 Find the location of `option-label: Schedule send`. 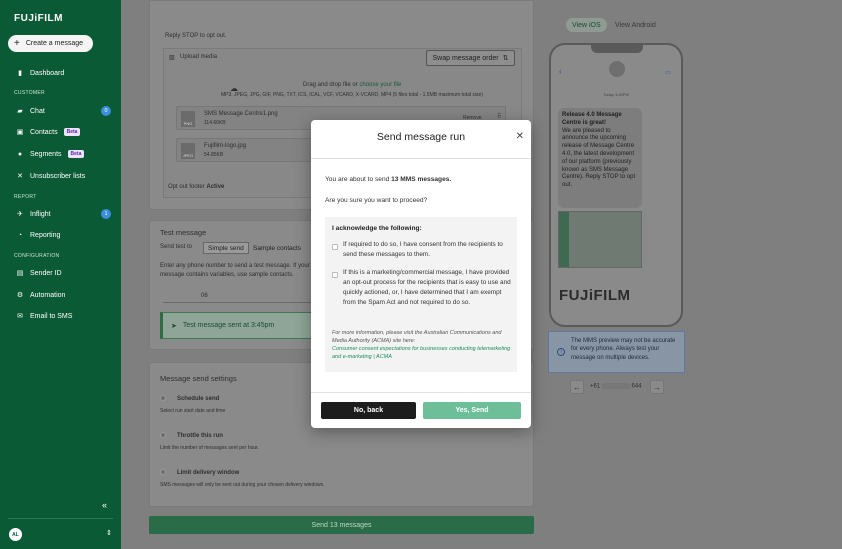

option-label: Schedule send is located at coordinates (198, 399).